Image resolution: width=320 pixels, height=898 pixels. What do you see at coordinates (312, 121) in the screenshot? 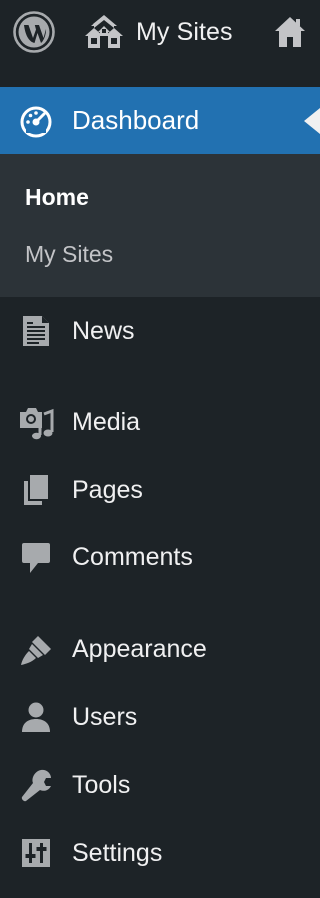
I see `current-menu-arrow` at bounding box center [312, 121].